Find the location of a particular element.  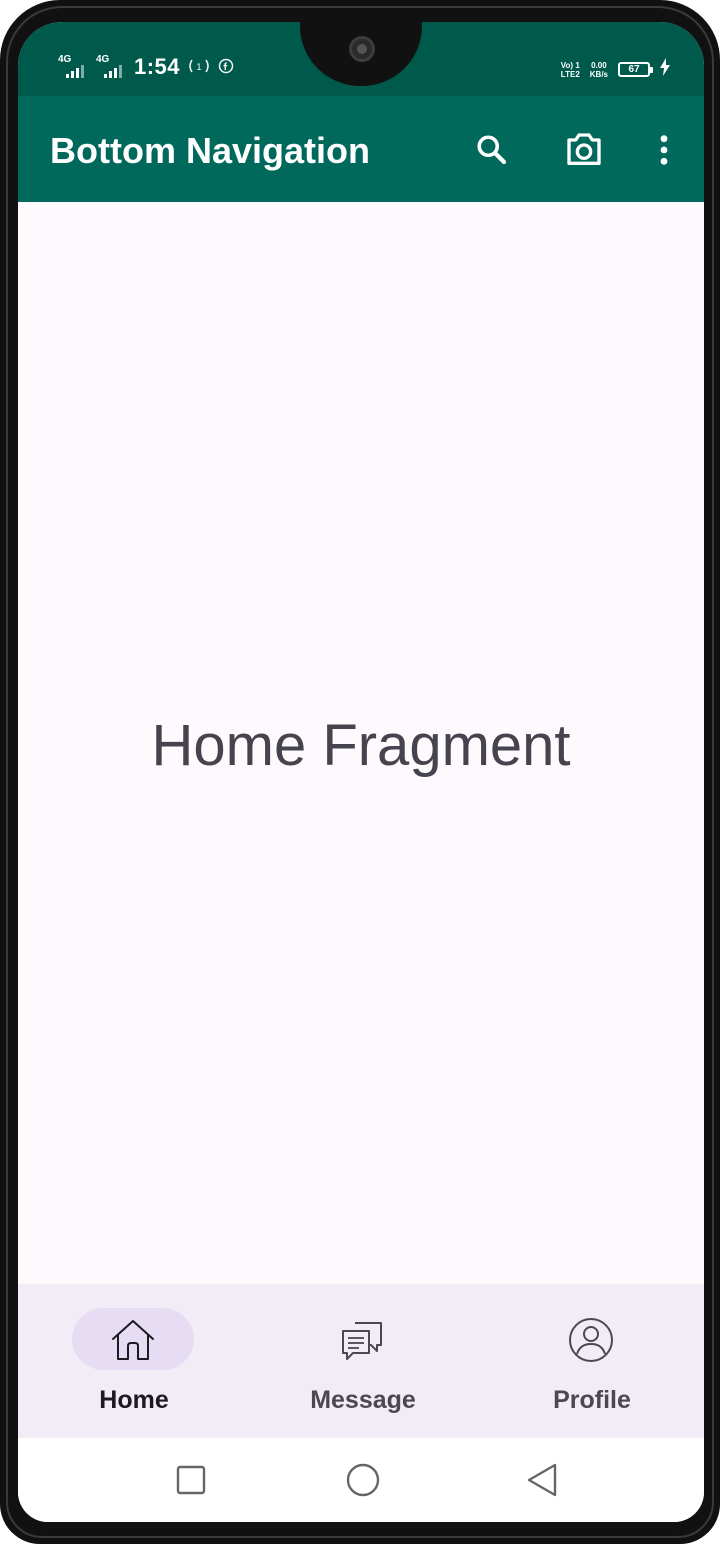

recents-icon is located at coordinates (191, 1480).